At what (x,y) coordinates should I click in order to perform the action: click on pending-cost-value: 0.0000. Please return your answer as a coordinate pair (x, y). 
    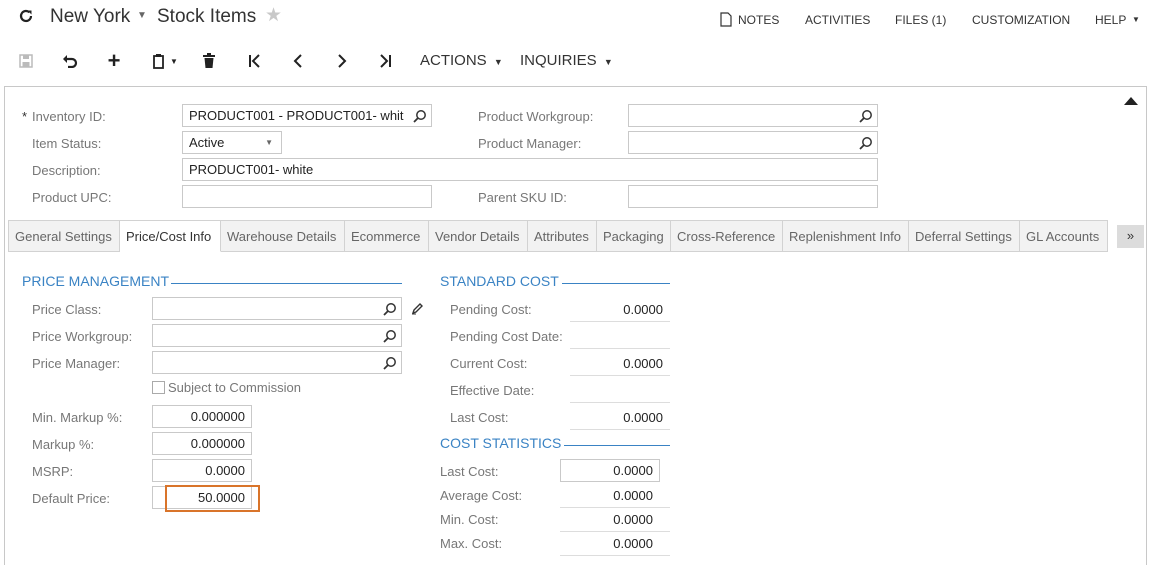
    Looking at the image, I should click on (643, 309).